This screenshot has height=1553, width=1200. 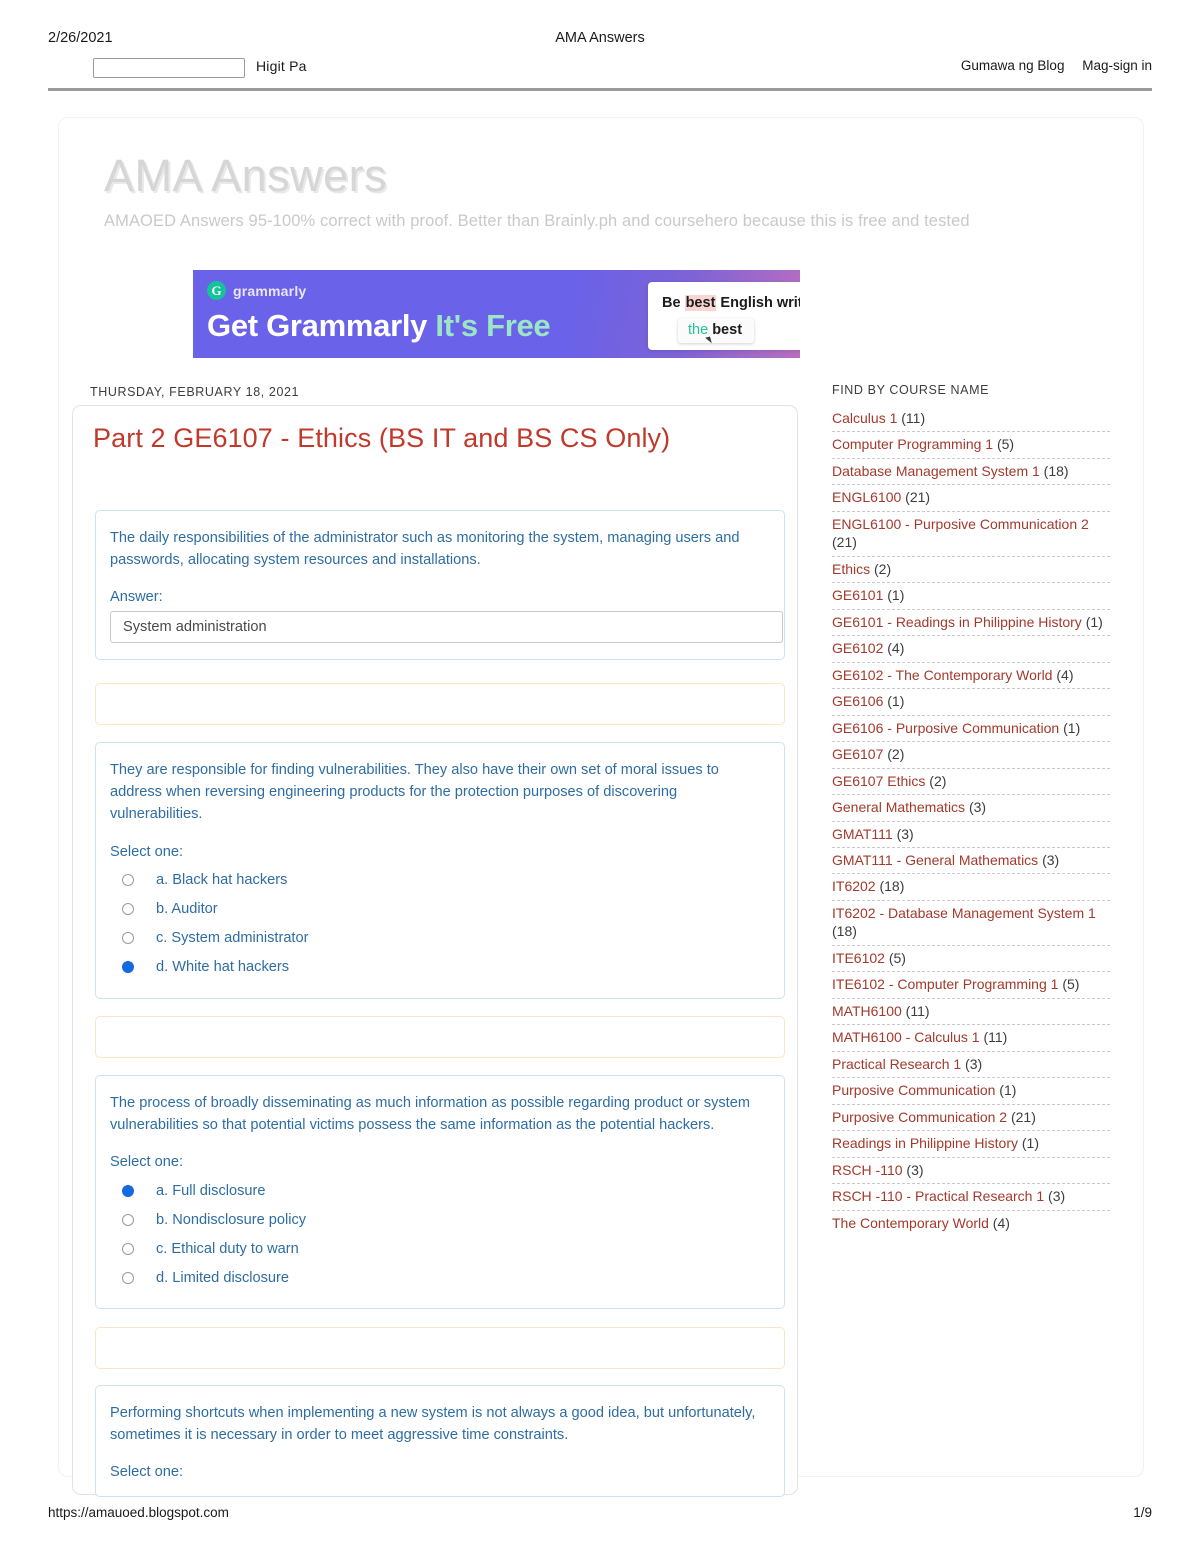 I want to click on sidebar-course-label: Database Management System 1, so click(x=936, y=471).